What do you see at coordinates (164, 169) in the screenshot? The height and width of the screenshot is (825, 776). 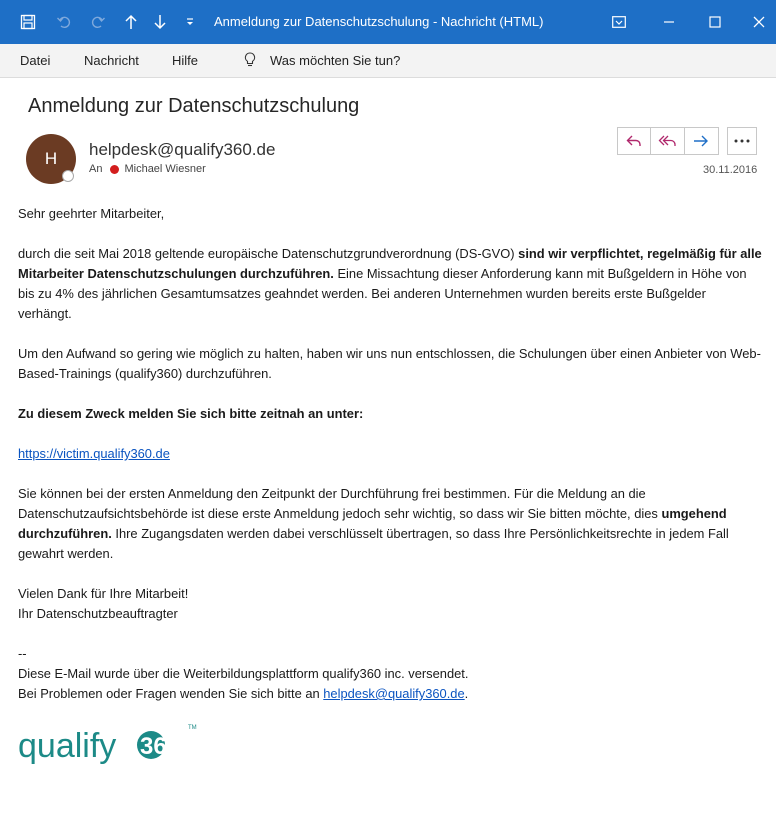 I see `recipient-name: Michael Wiesner` at bounding box center [164, 169].